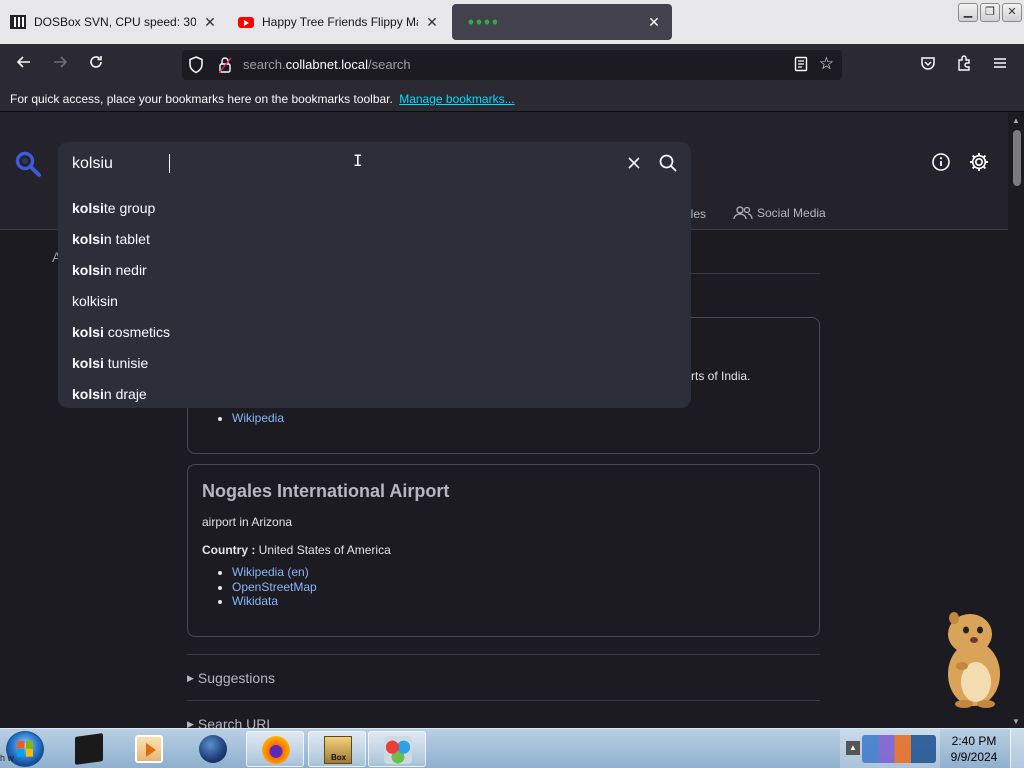  I want to click on search-input, so click(322, 164).